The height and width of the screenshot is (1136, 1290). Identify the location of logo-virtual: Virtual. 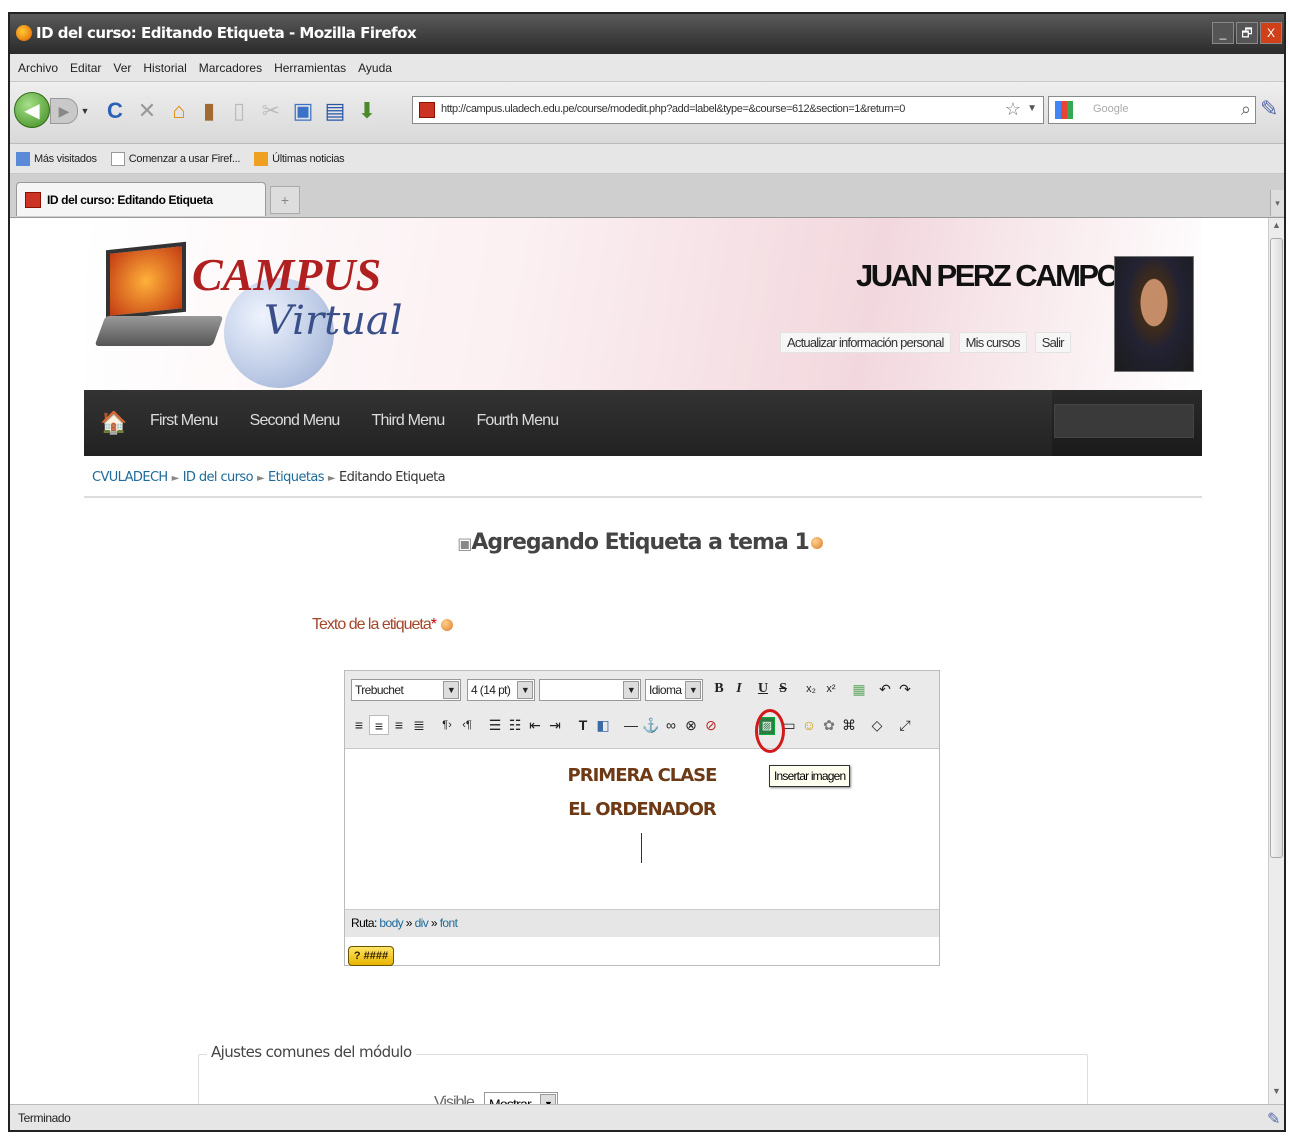
(333, 321).